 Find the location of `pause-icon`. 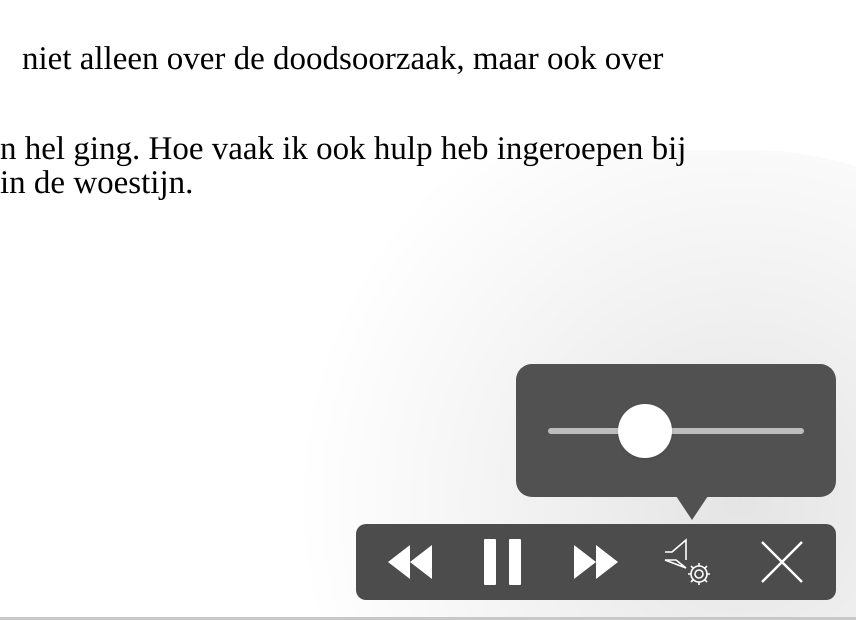

pause-icon is located at coordinates (503, 562).